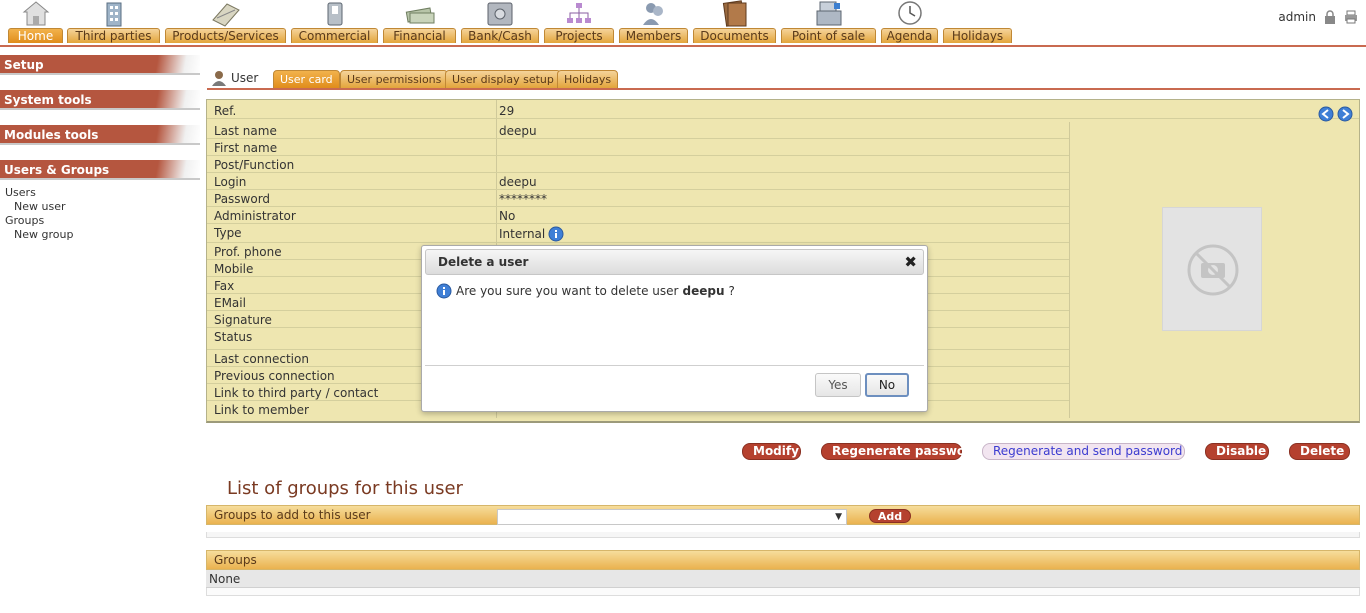  Describe the element at coordinates (100, 135) in the screenshot. I see `sidebar-section-modules-tools: Modules tools` at that location.